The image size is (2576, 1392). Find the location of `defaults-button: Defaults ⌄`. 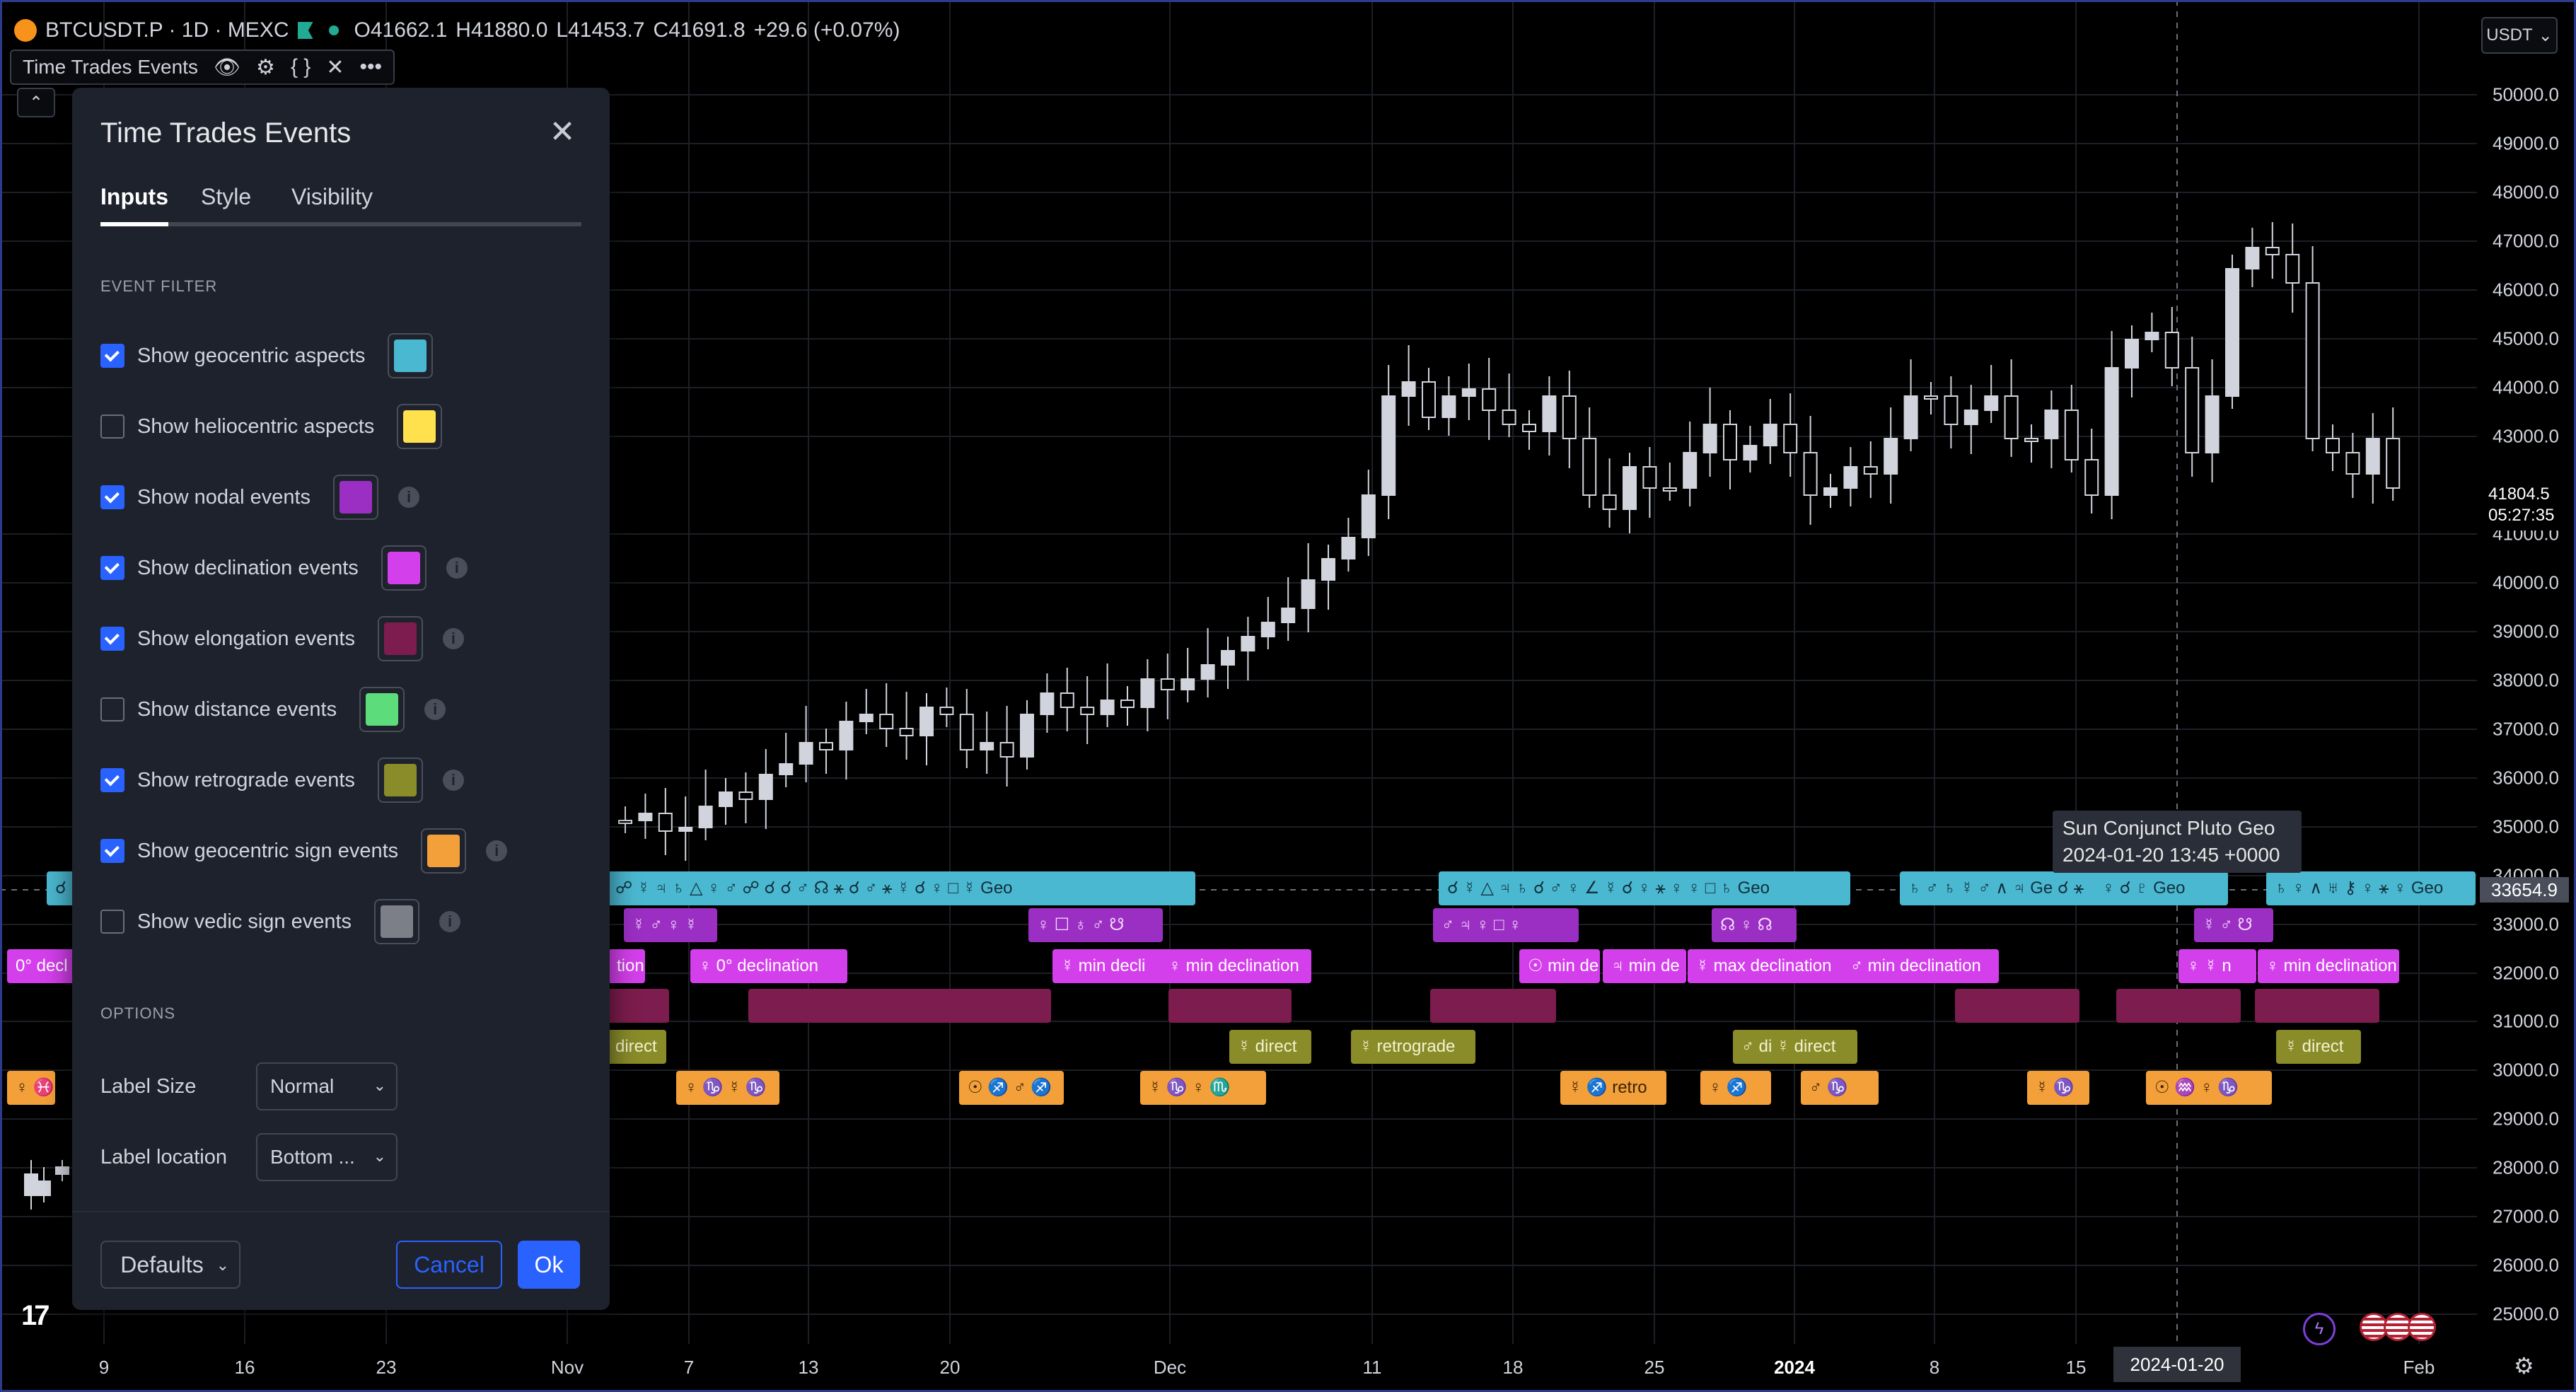

defaults-button: Defaults ⌄ is located at coordinates (170, 1265).